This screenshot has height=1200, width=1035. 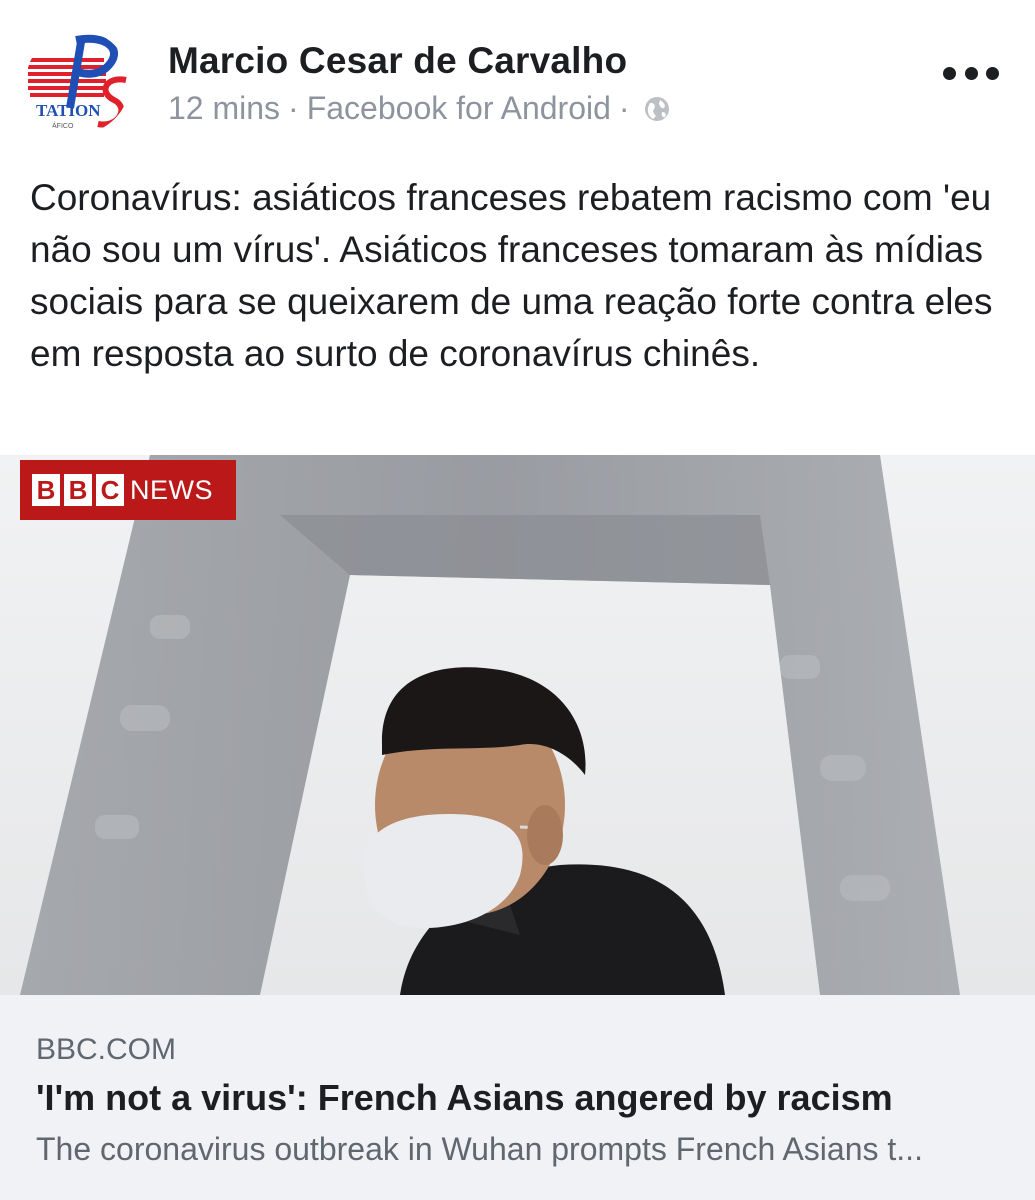 I want to click on author-name: Marcio Cesar de Carvalho, so click(x=397, y=61).